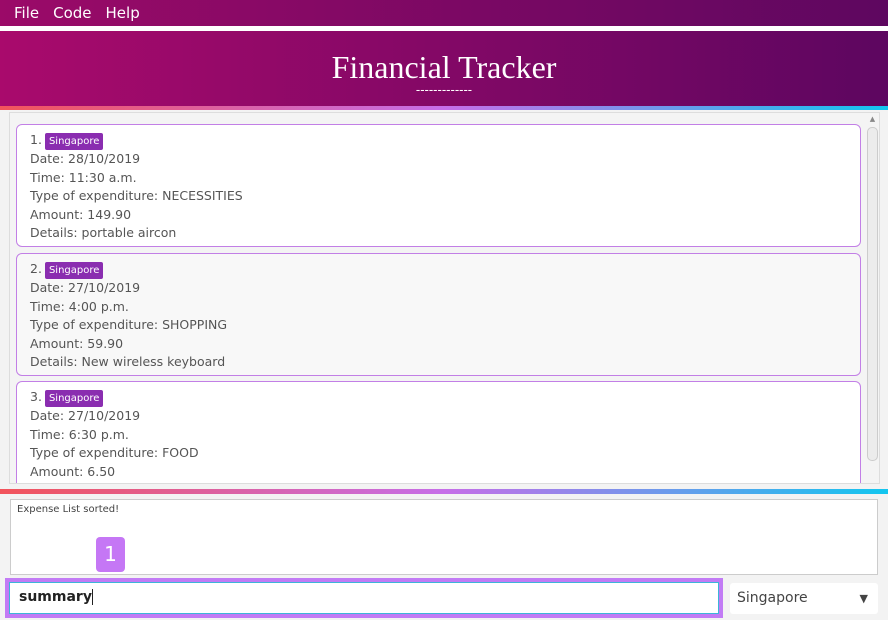  Describe the element at coordinates (79, 434) in the screenshot. I see `expense-time: Time: 6:30 p.m.` at that location.